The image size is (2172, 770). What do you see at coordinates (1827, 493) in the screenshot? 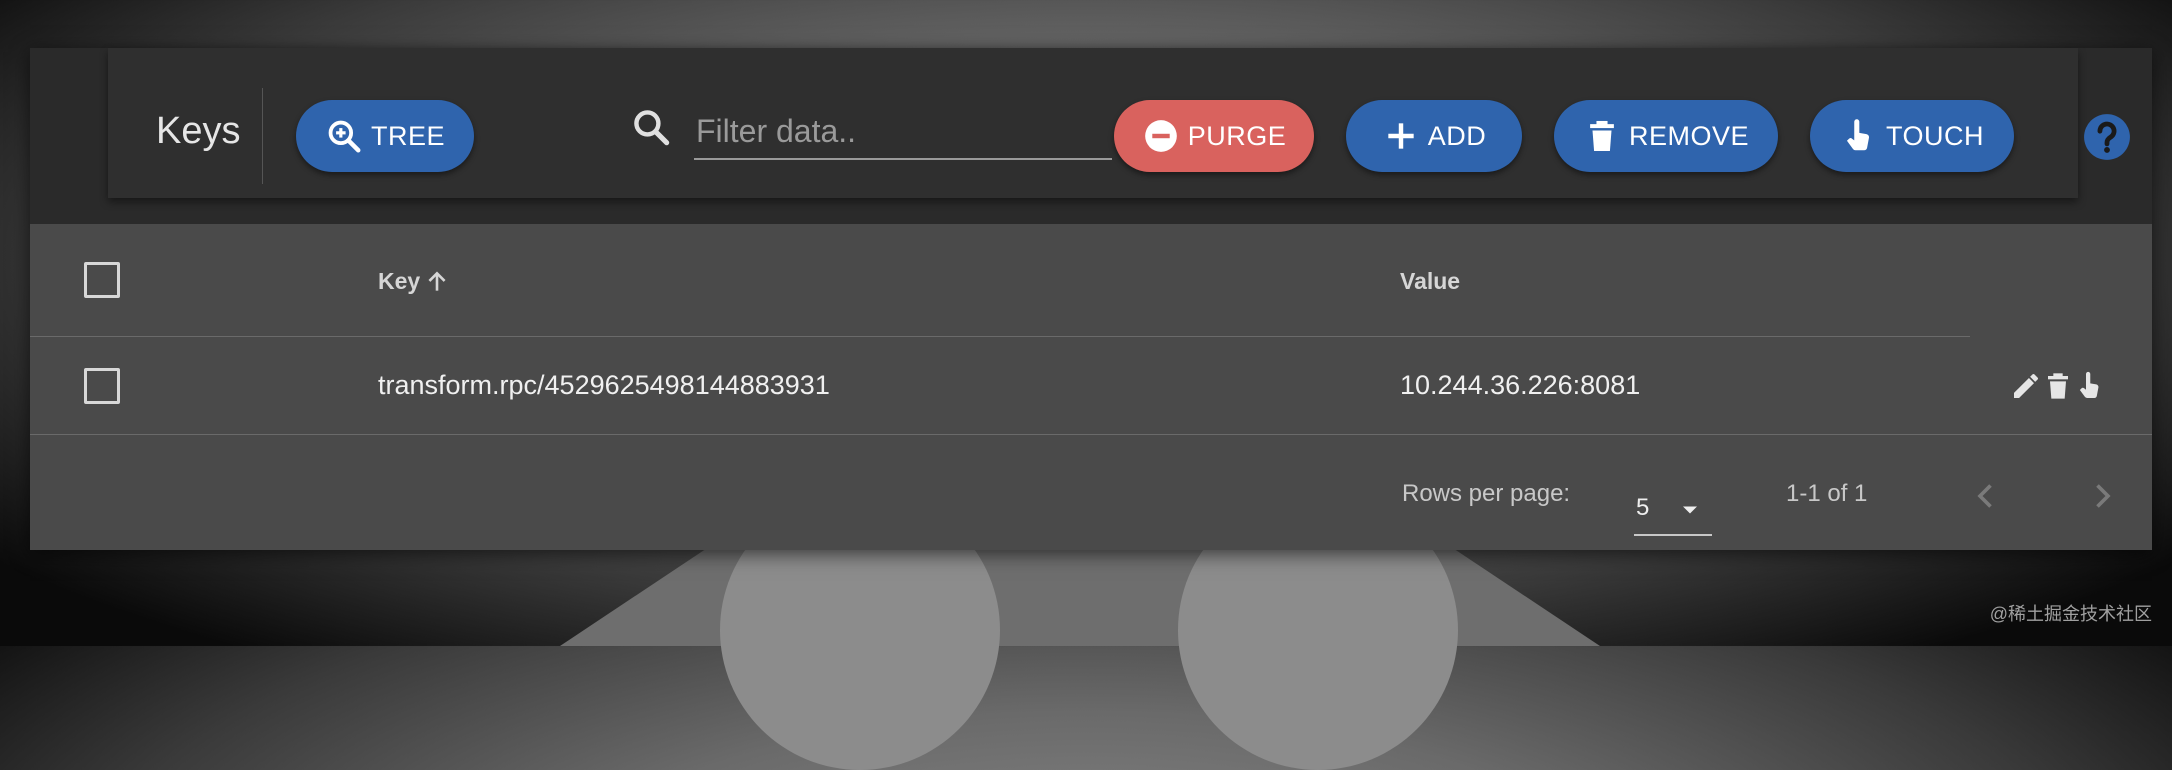
I see `pagination-range: 1-1 of 1` at bounding box center [1827, 493].